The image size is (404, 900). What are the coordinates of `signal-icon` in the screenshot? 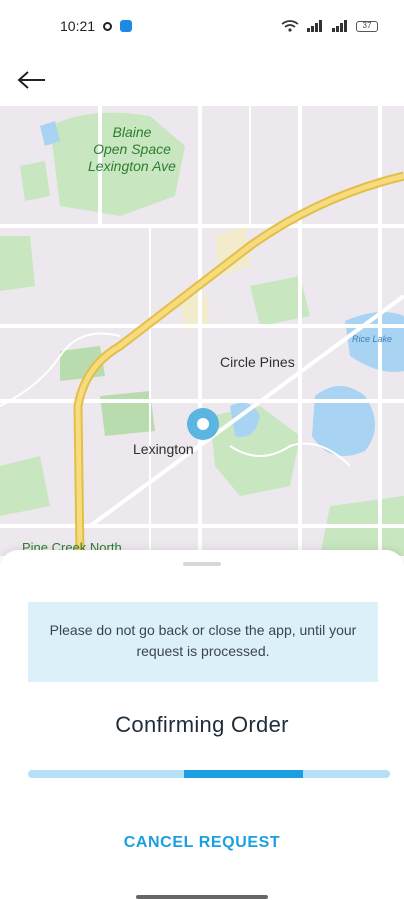 It's located at (314, 26).